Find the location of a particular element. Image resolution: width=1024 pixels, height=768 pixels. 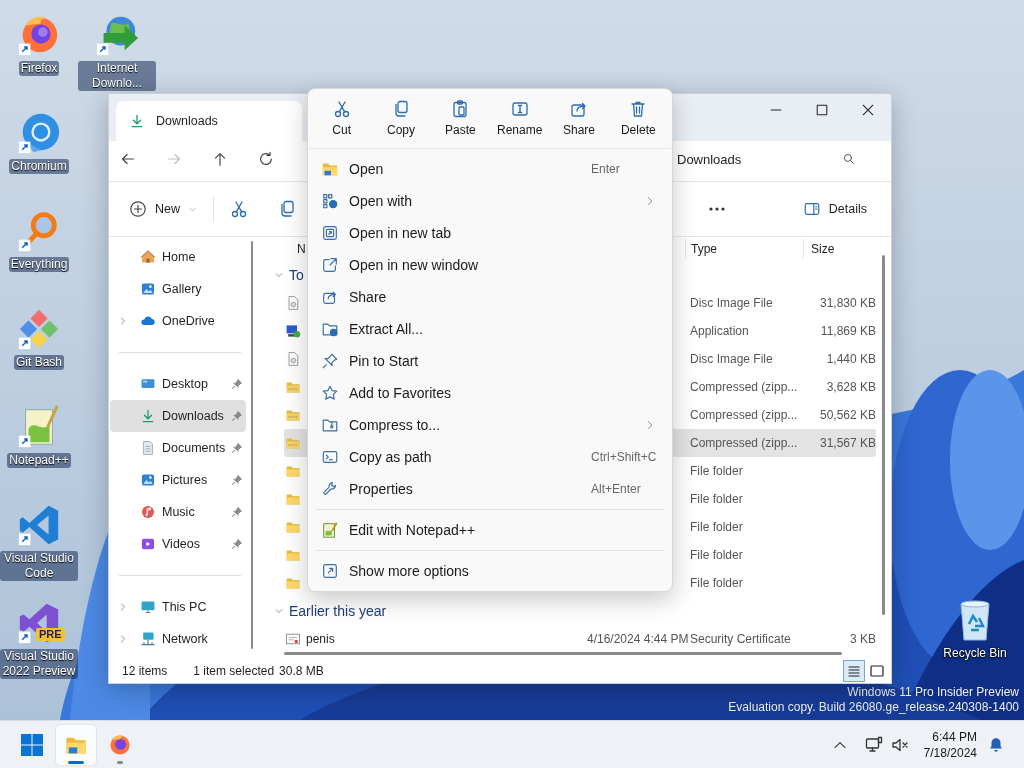

shortcut-label: Enter is located at coordinates (605, 169).